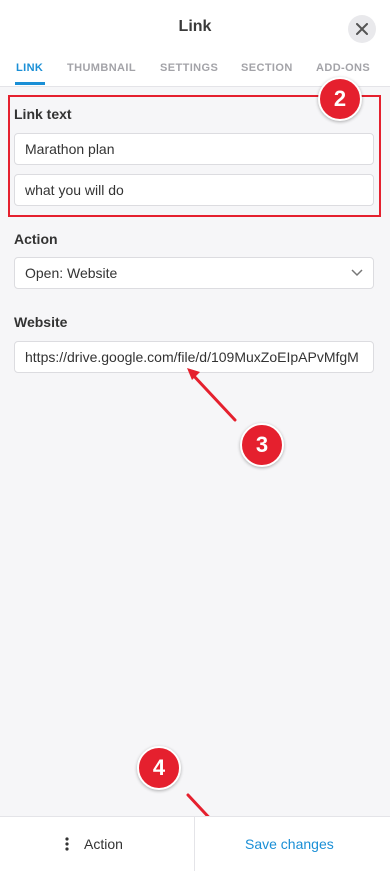  What do you see at coordinates (36, 239) in the screenshot?
I see `action-label: Action` at bounding box center [36, 239].